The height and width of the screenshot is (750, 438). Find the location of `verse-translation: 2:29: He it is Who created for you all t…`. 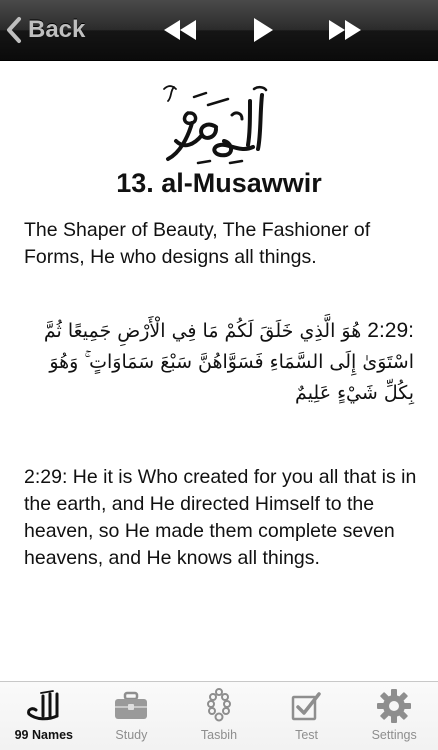

verse-translation: 2:29: He it is Who created for you all t… is located at coordinates (220, 517).